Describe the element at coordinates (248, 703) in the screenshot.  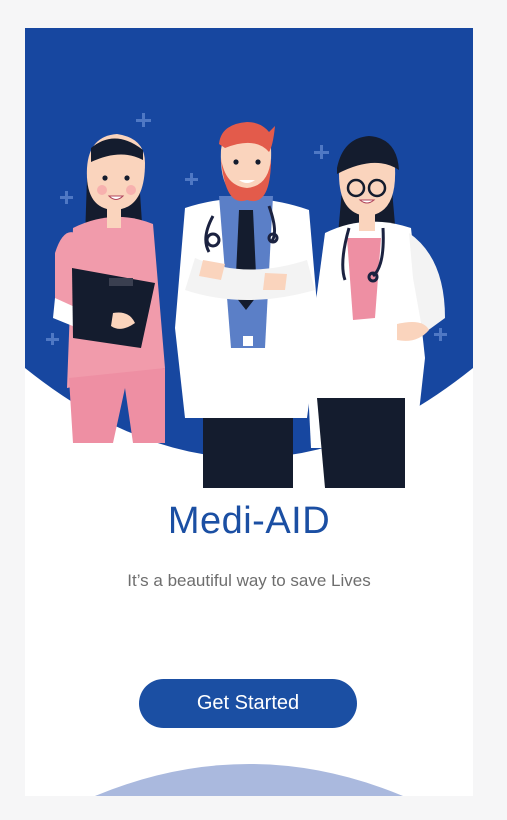
I see `get-started-button: Get Started` at that location.